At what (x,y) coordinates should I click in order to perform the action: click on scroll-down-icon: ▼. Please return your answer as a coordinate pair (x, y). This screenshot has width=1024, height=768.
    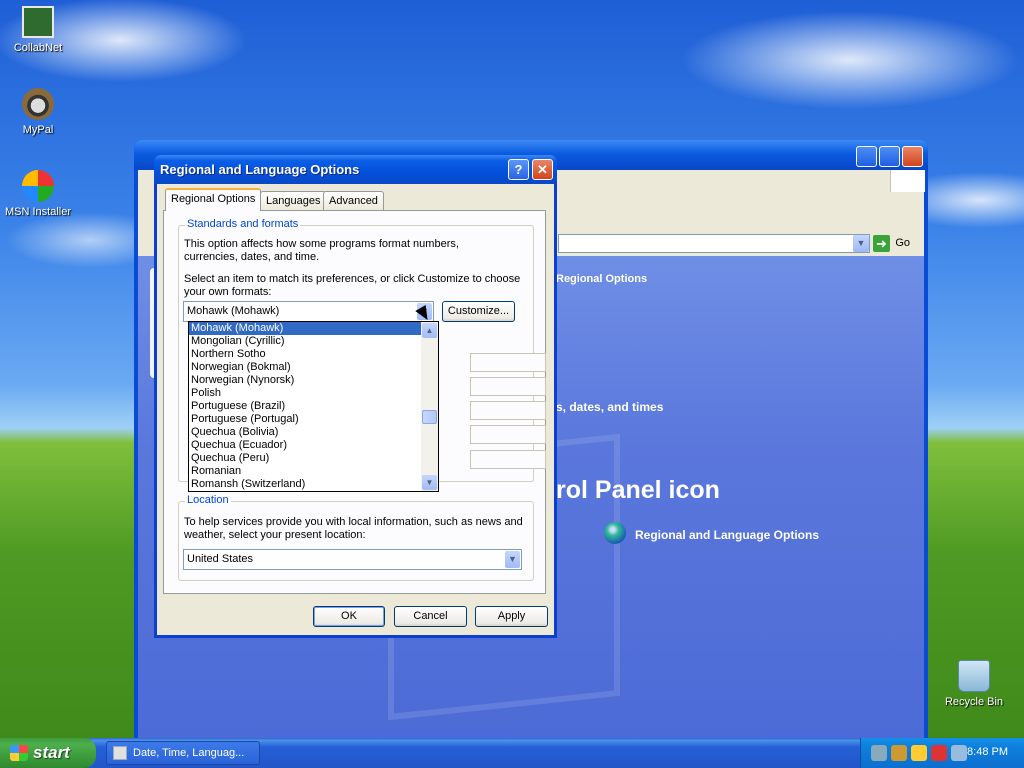
    Looking at the image, I should click on (429, 482).